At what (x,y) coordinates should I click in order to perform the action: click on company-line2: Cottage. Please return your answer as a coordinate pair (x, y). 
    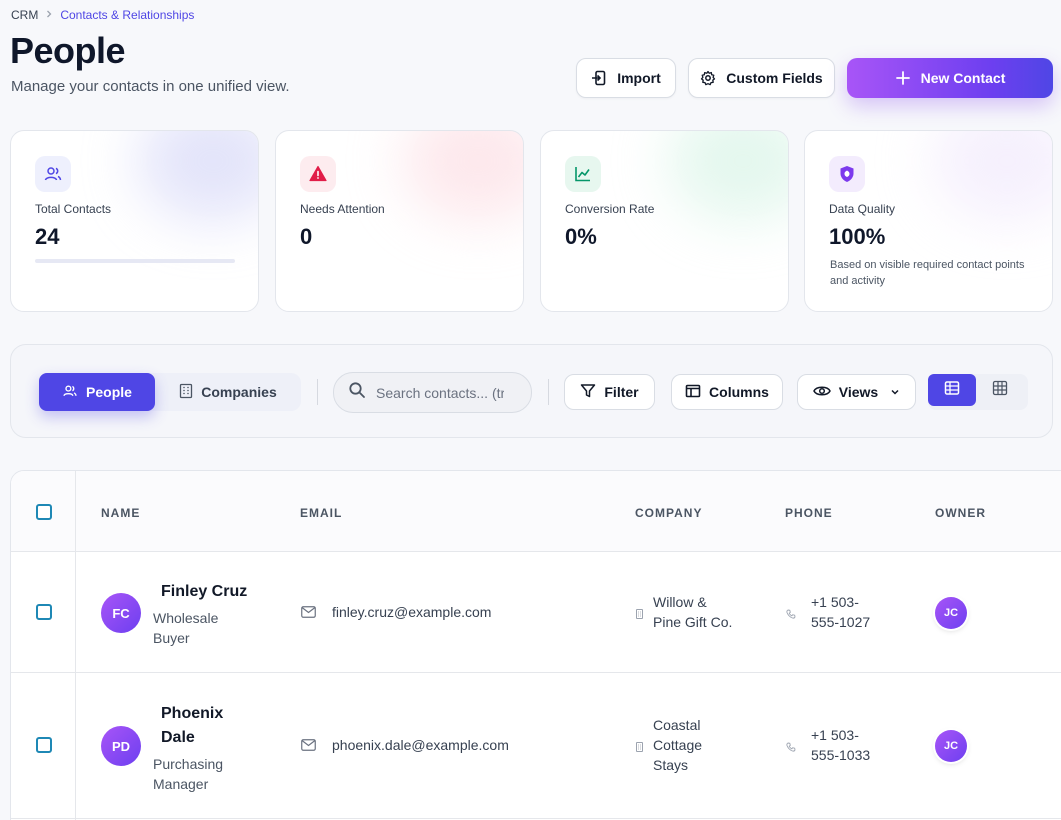
    Looking at the image, I should click on (678, 745).